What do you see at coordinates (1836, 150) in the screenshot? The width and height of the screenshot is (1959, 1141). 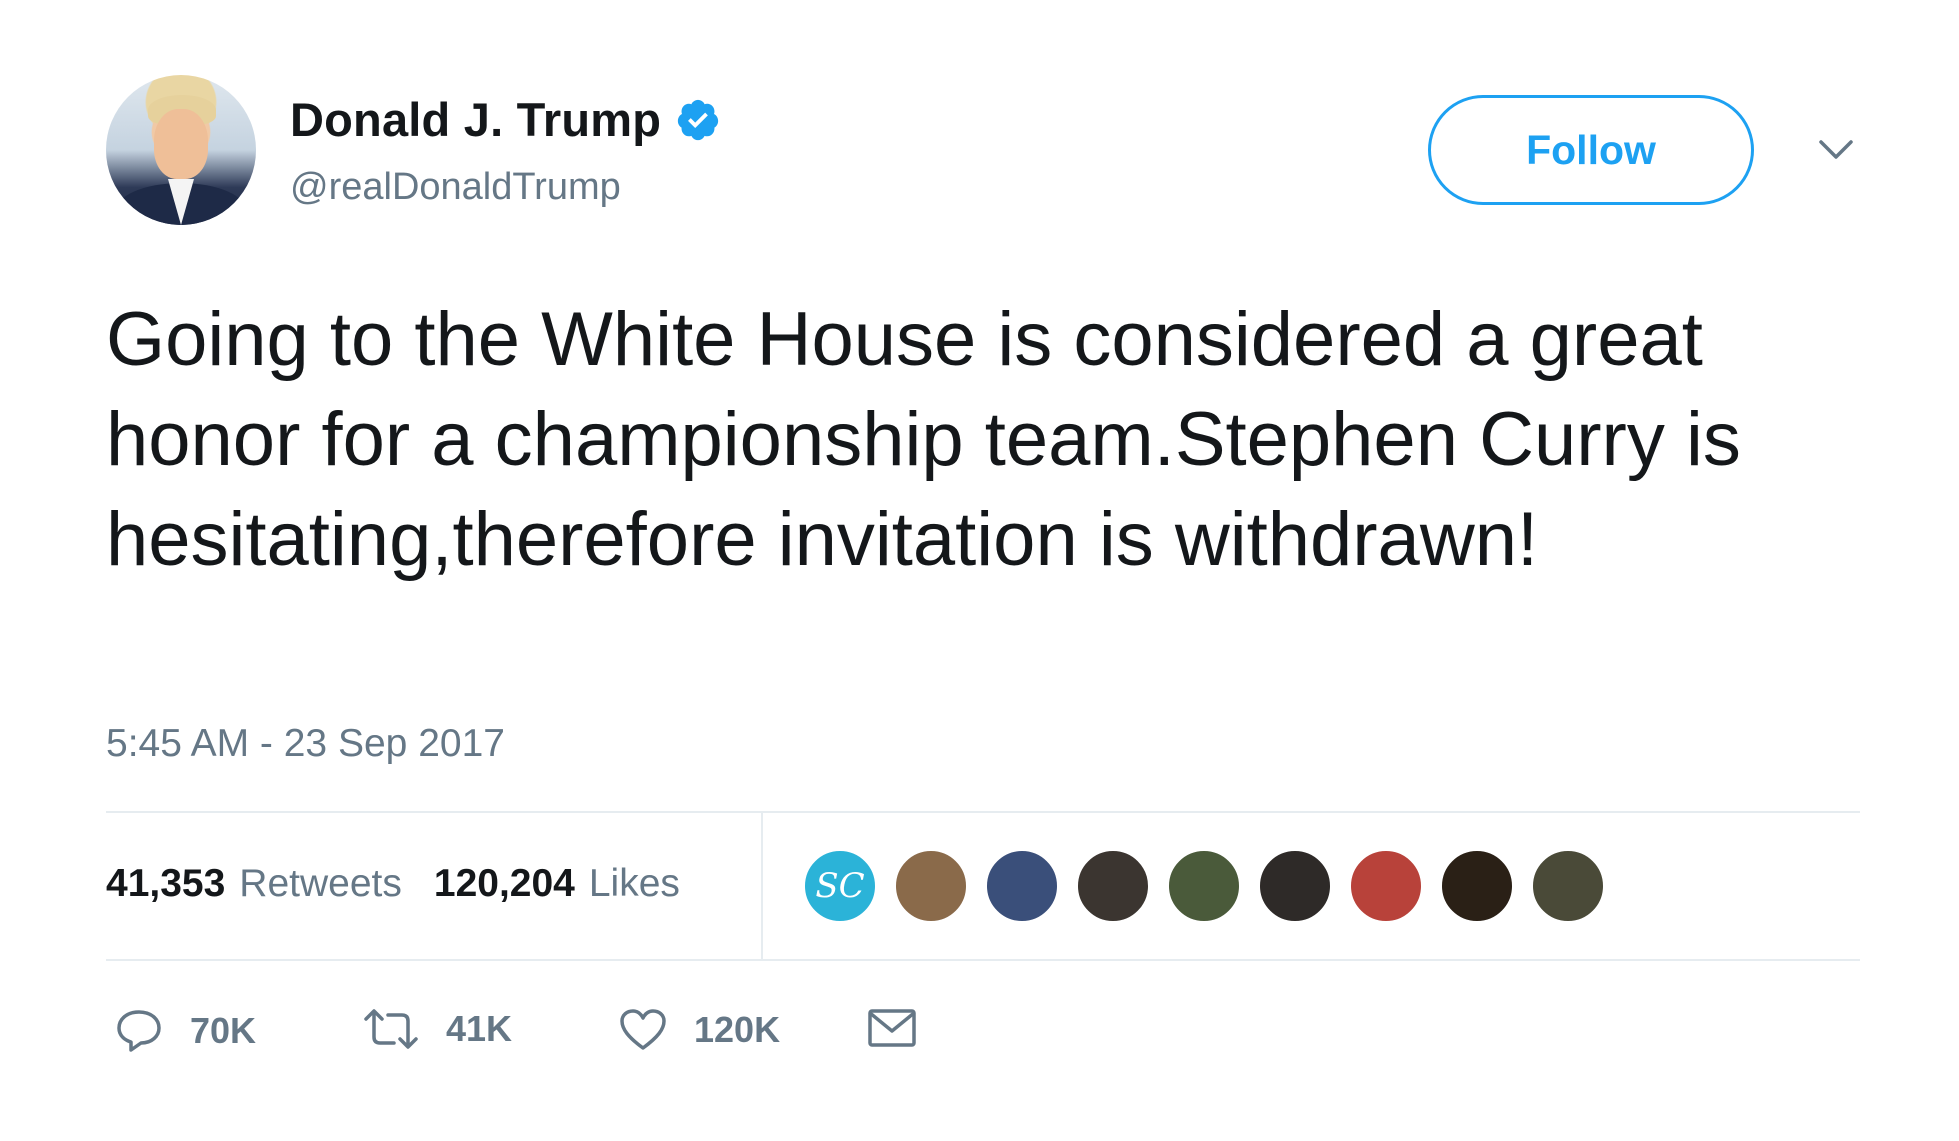 I see `chevron-down-icon` at bounding box center [1836, 150].